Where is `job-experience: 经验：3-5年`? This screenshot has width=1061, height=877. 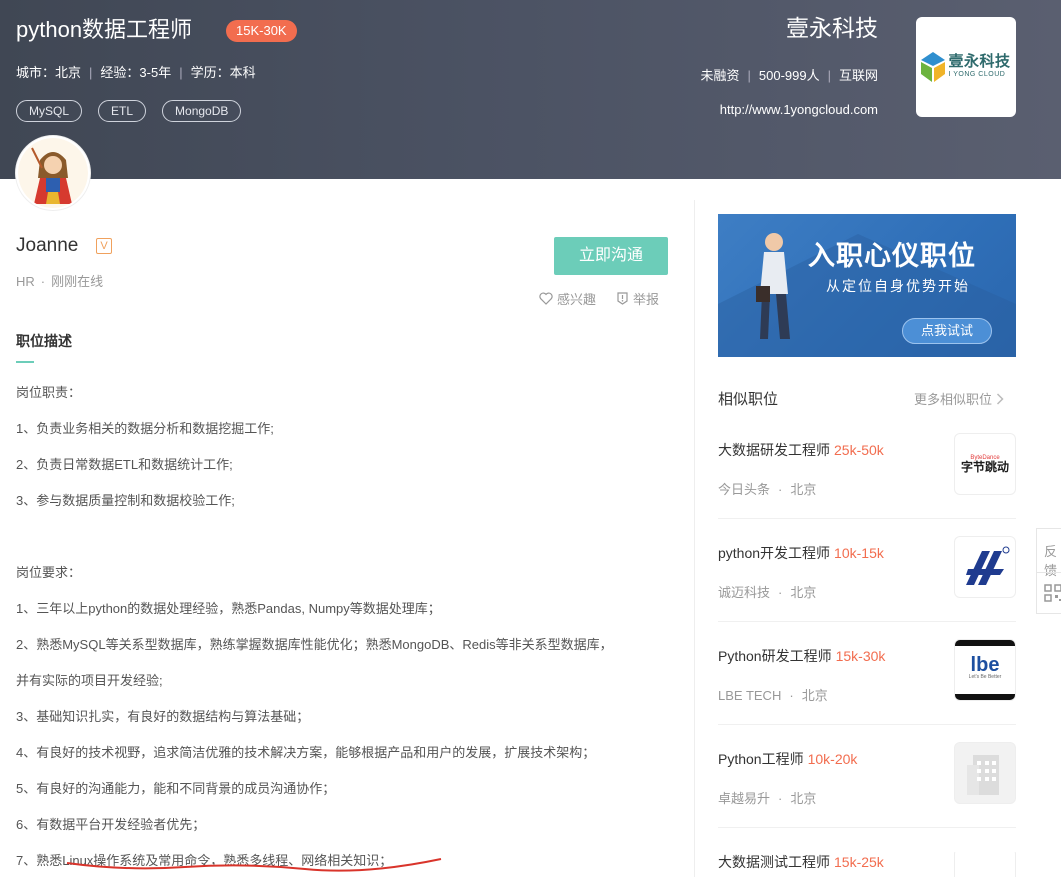 job-experience: 经验：3-5年 is located at coordinates (136, 72).